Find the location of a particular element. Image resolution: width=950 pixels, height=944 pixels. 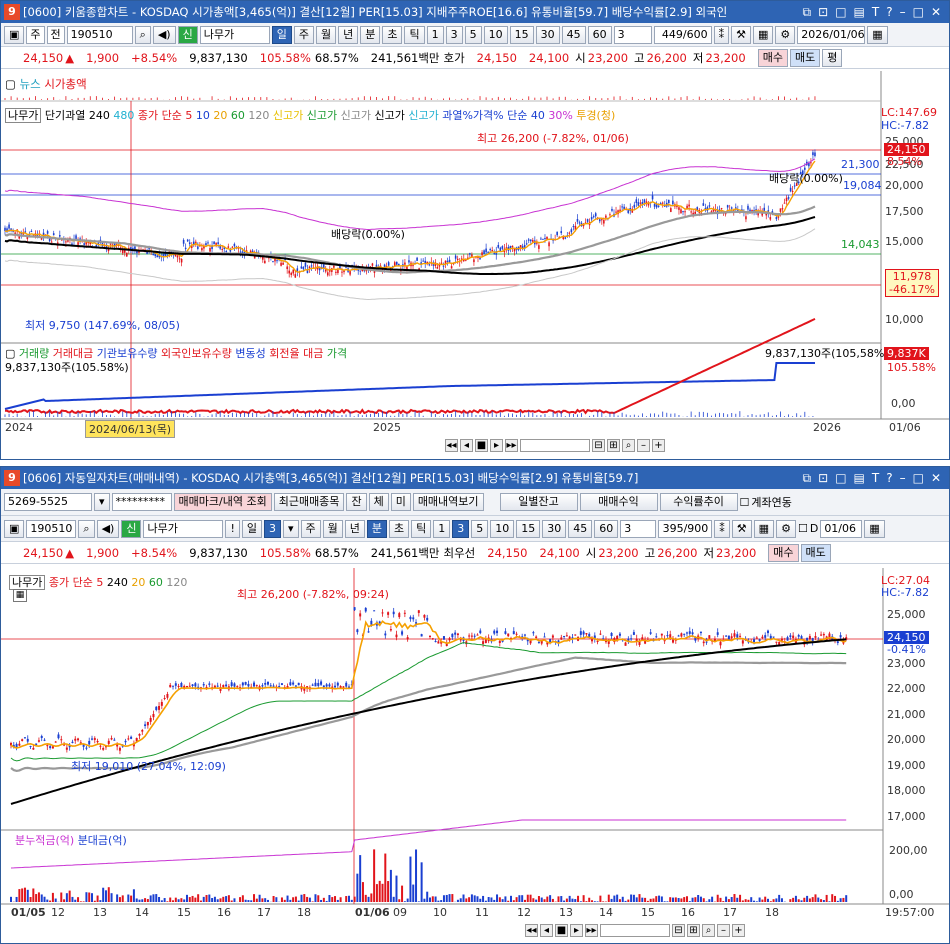

period-month: 월 is located at coordinates (332, 528).